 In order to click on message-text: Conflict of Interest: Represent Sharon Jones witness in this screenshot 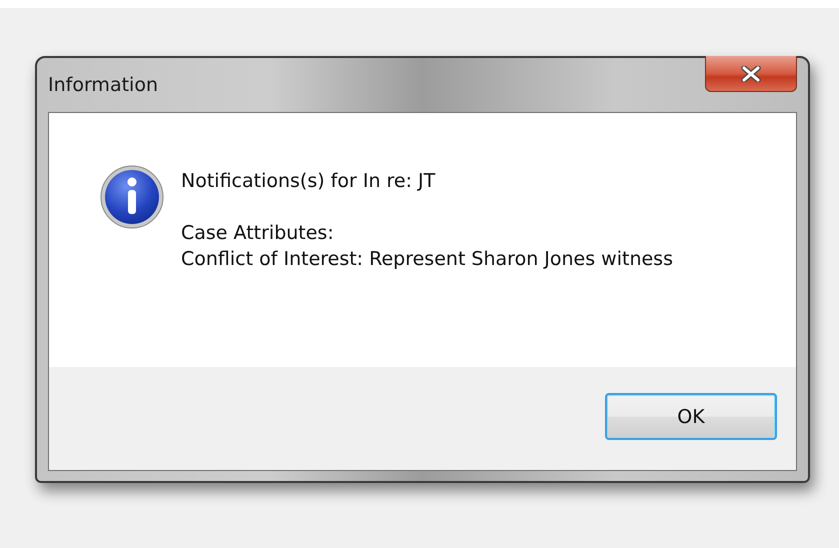, I will do `click(427, 259)`.